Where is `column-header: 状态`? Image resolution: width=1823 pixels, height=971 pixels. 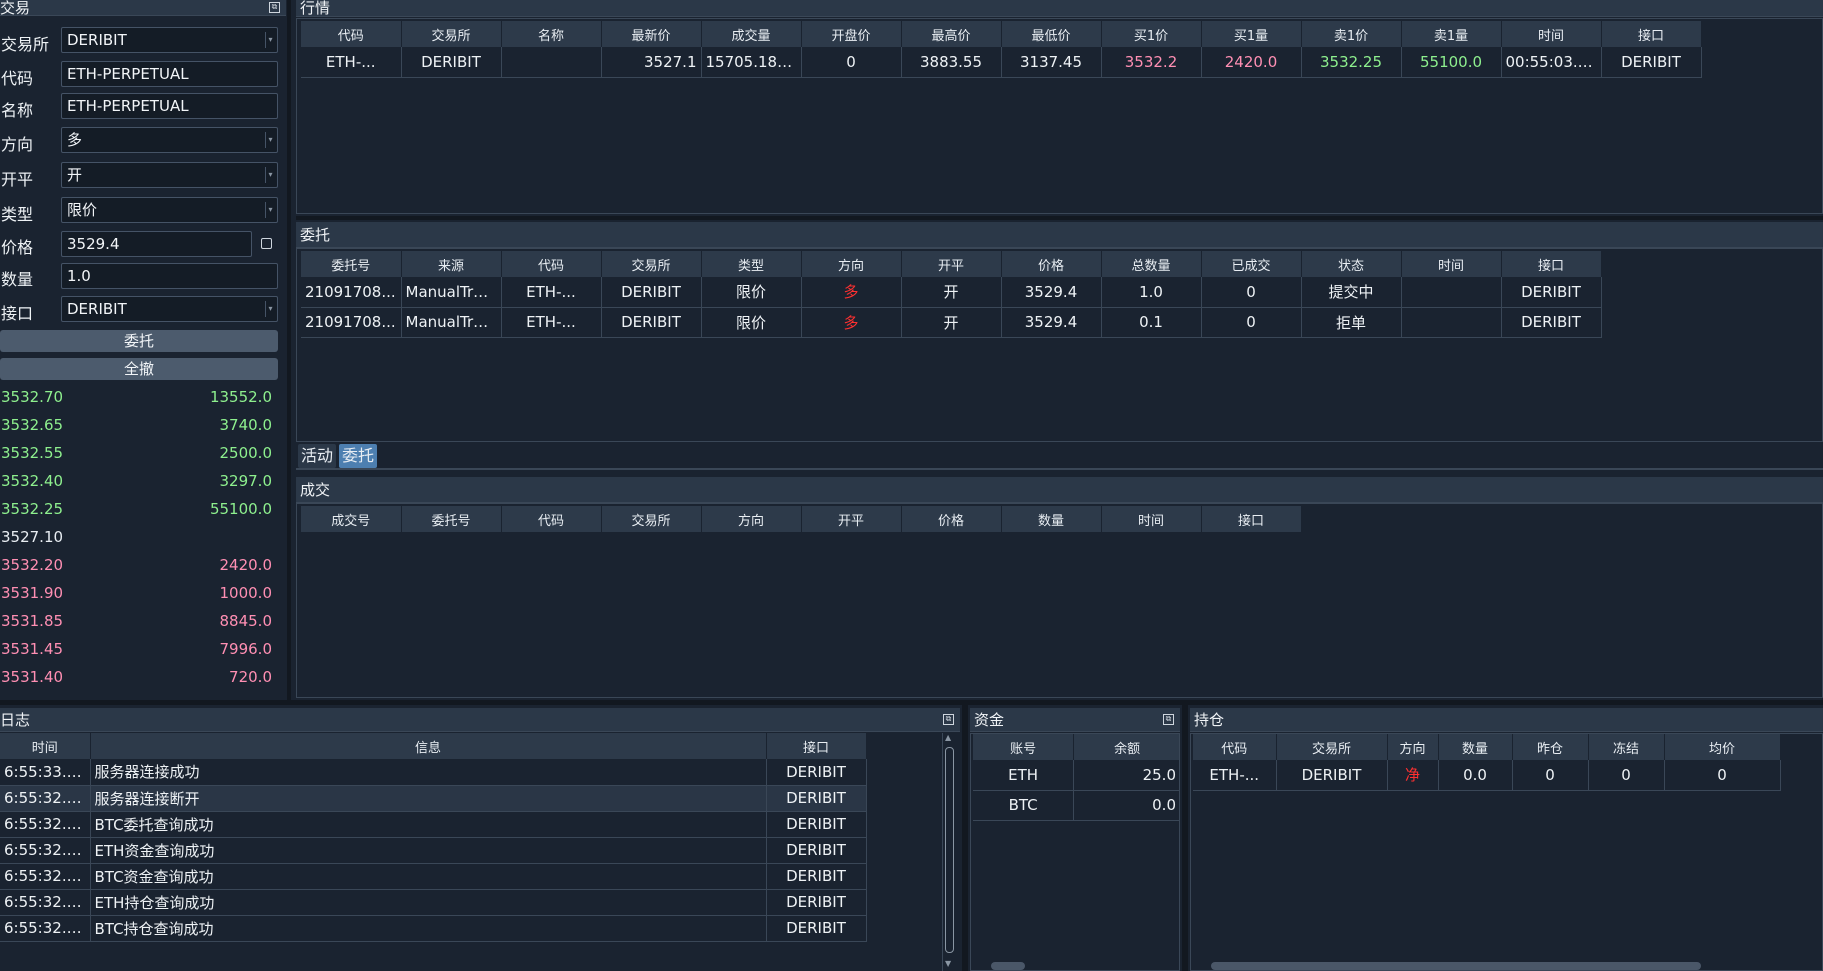 column-header: 状态 is located at coordinates (1351, 264).